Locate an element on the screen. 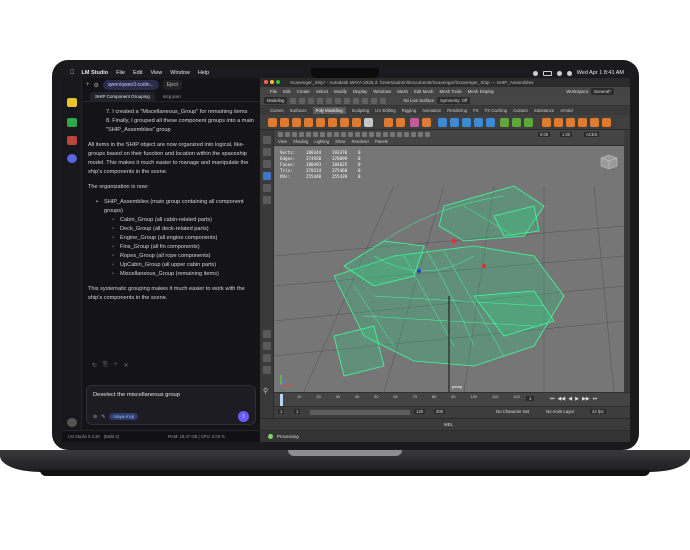 The image size is (690, 550). attach-icon: ⊘ is located at coordinates (95, 417).